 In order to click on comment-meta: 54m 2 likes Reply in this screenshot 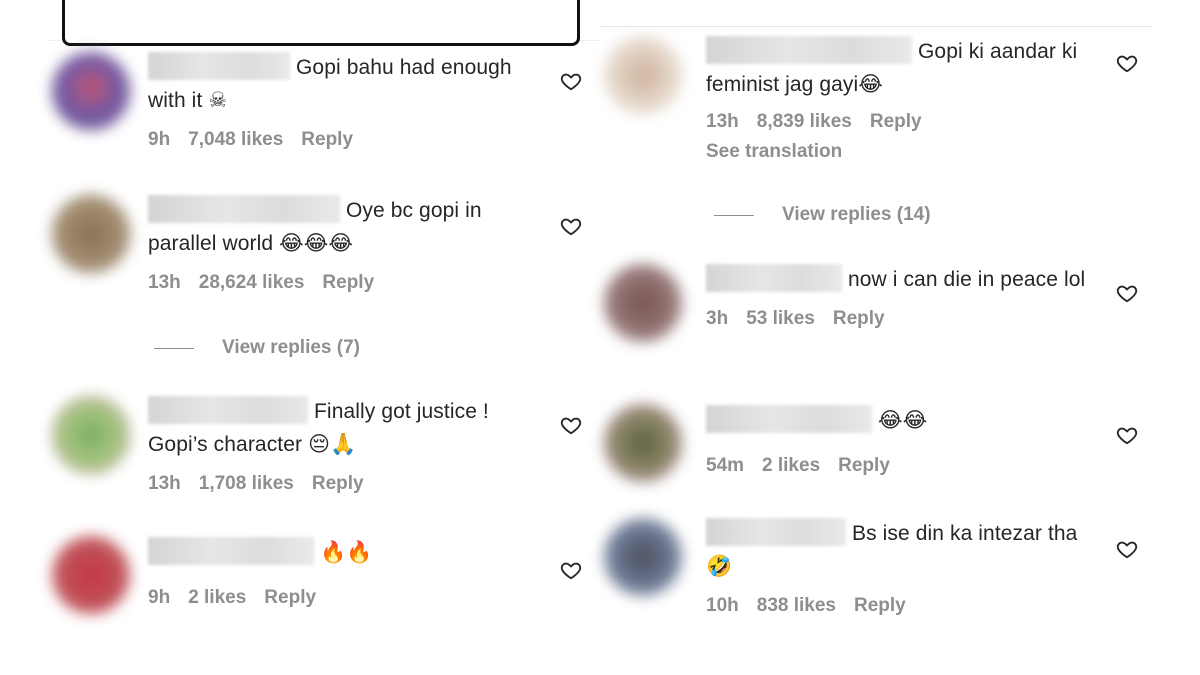, I will do `click(901, 466)`.